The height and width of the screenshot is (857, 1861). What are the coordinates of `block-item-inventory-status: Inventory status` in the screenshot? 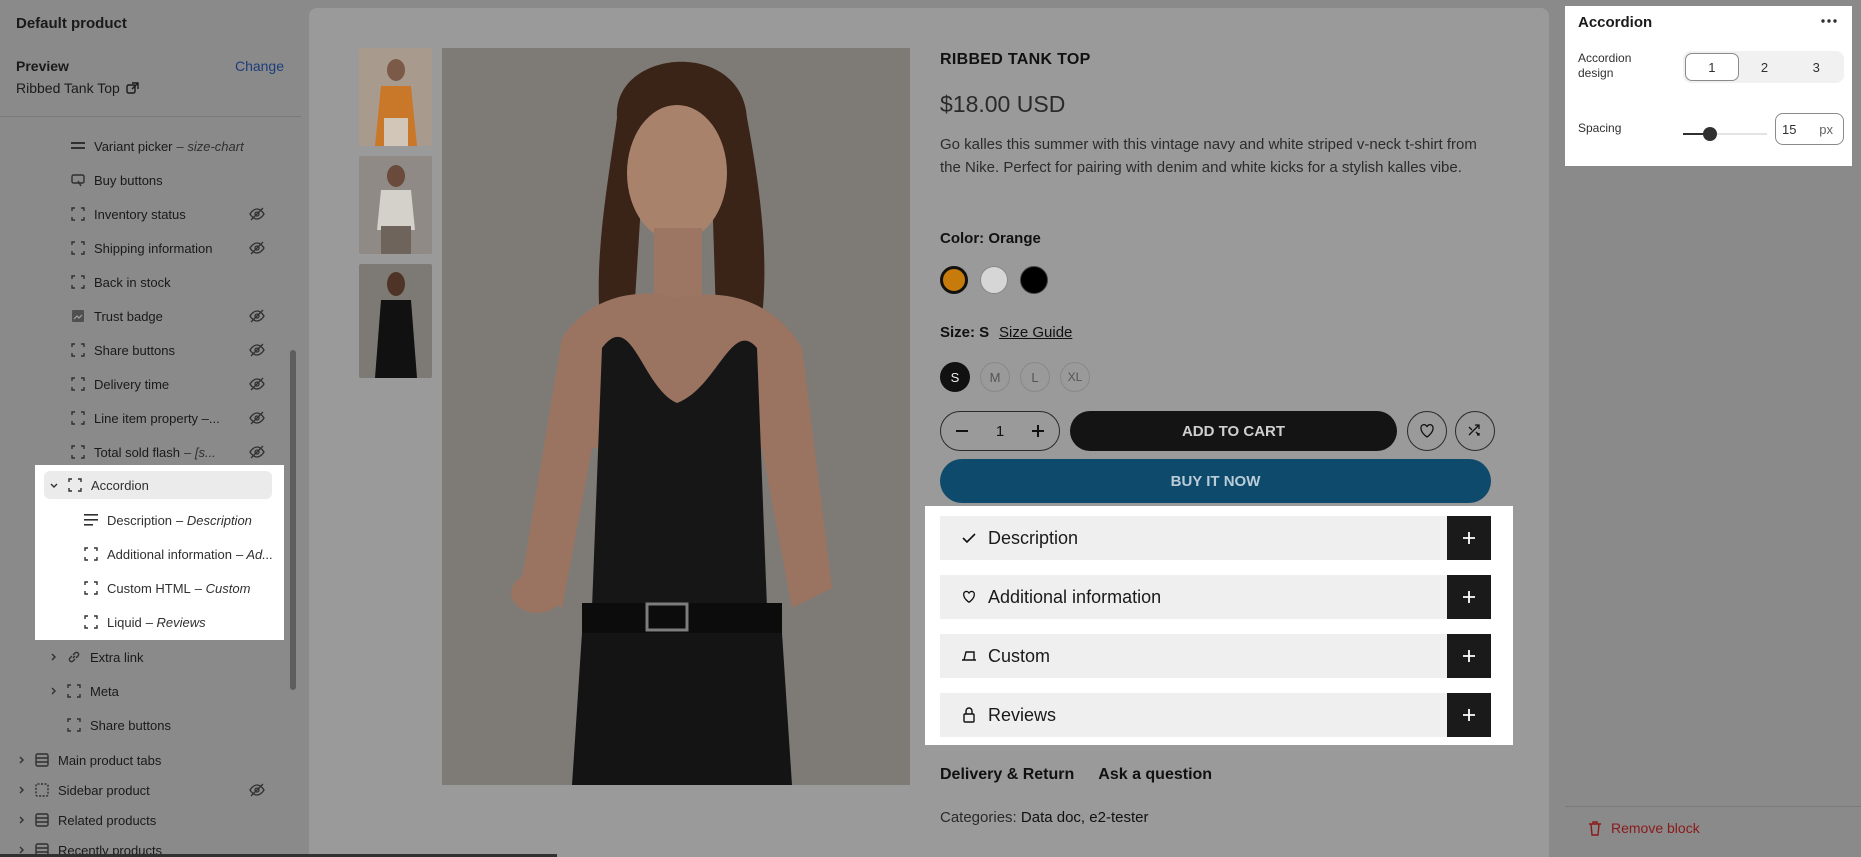 It's located at (167, 214).